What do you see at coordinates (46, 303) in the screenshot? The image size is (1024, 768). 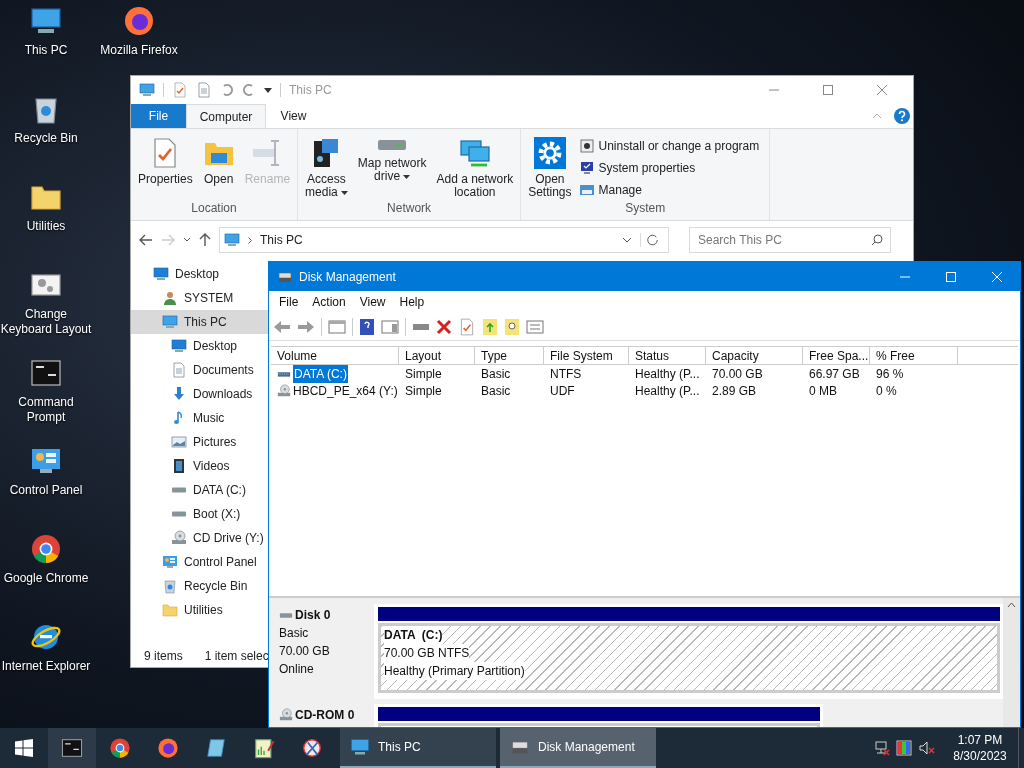 I see `desktop-icon: Change Keyboard Layout` at bounding box center [46, 303].